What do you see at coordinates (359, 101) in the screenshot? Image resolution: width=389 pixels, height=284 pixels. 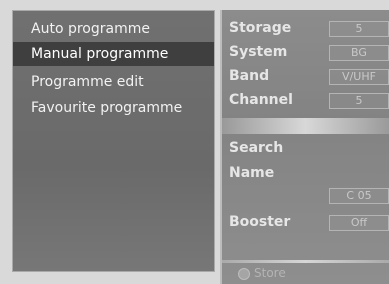 I see `channel-value: 5` at bounding box center [359, 101].